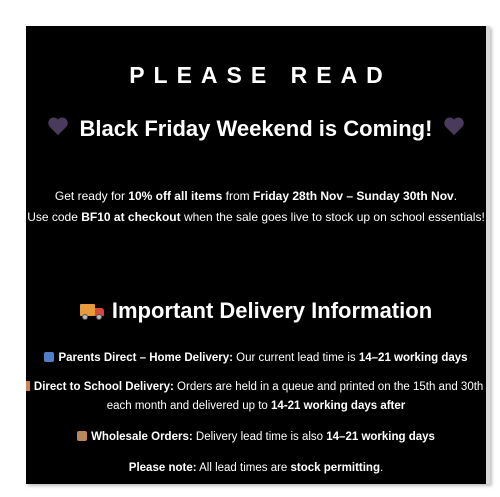 The width and height of the screenshot is (500, 497). What do you see at coordinates (335, 468) in the screenshot?
I see `stock-permitting: stock permitting` at bounding box center [335, 468].